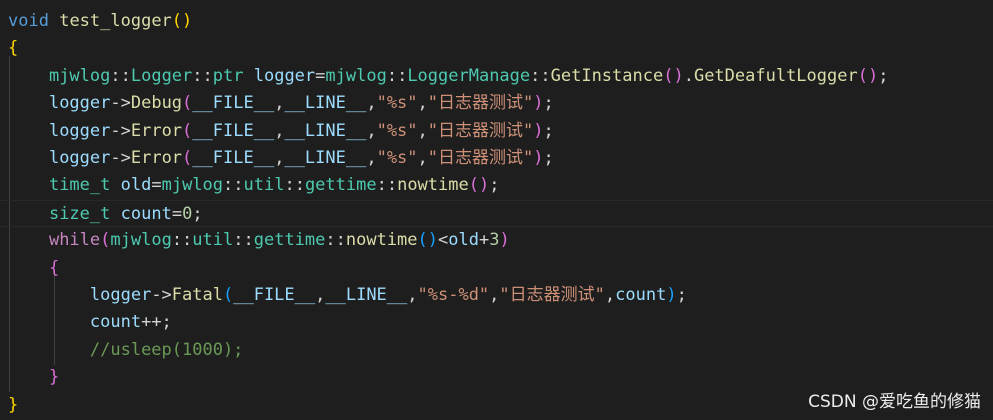 Image resolution: width=993 pixels, height=420 pixels. I want to click on code-line: count++;, so click(496, 322).